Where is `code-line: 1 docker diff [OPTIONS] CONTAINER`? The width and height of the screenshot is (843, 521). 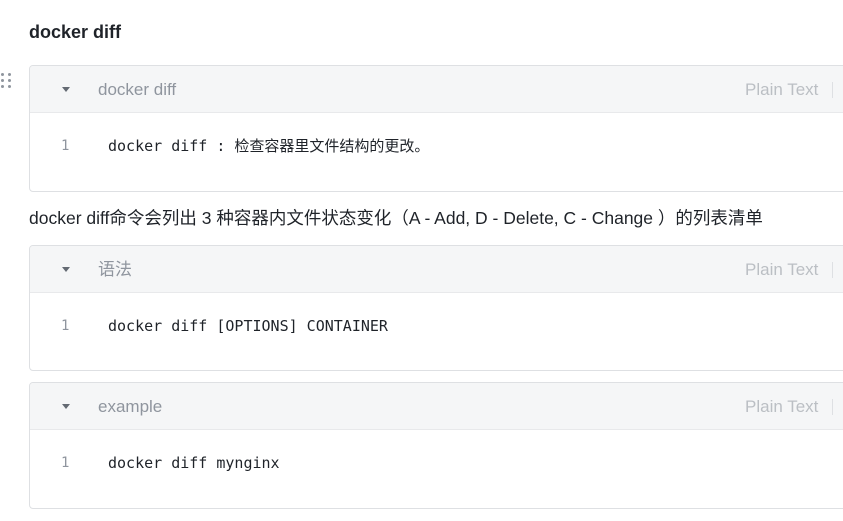
code-line: 1 docker diff [OPTIONS] CONTAINER is located at coordinates (436, 326).